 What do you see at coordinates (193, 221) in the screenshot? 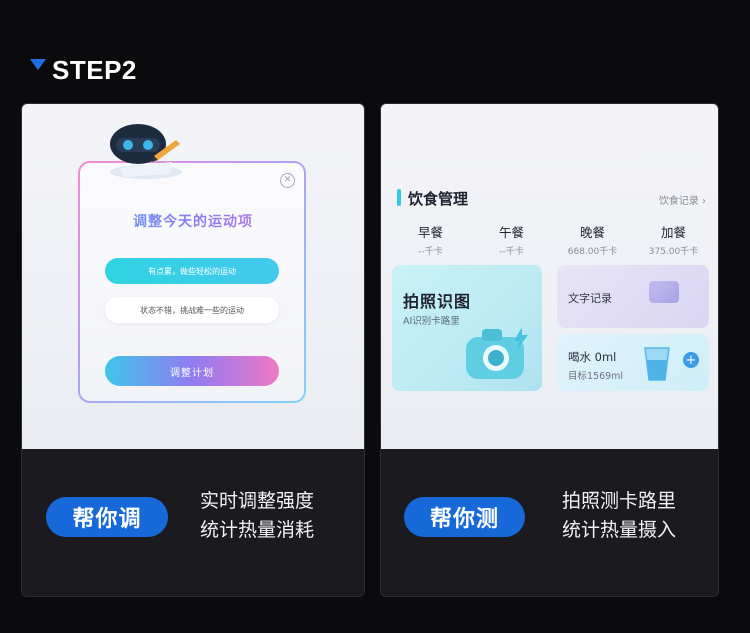
I see `dialog-title: 调整今天的运动项` at bounding box center [193, 221].